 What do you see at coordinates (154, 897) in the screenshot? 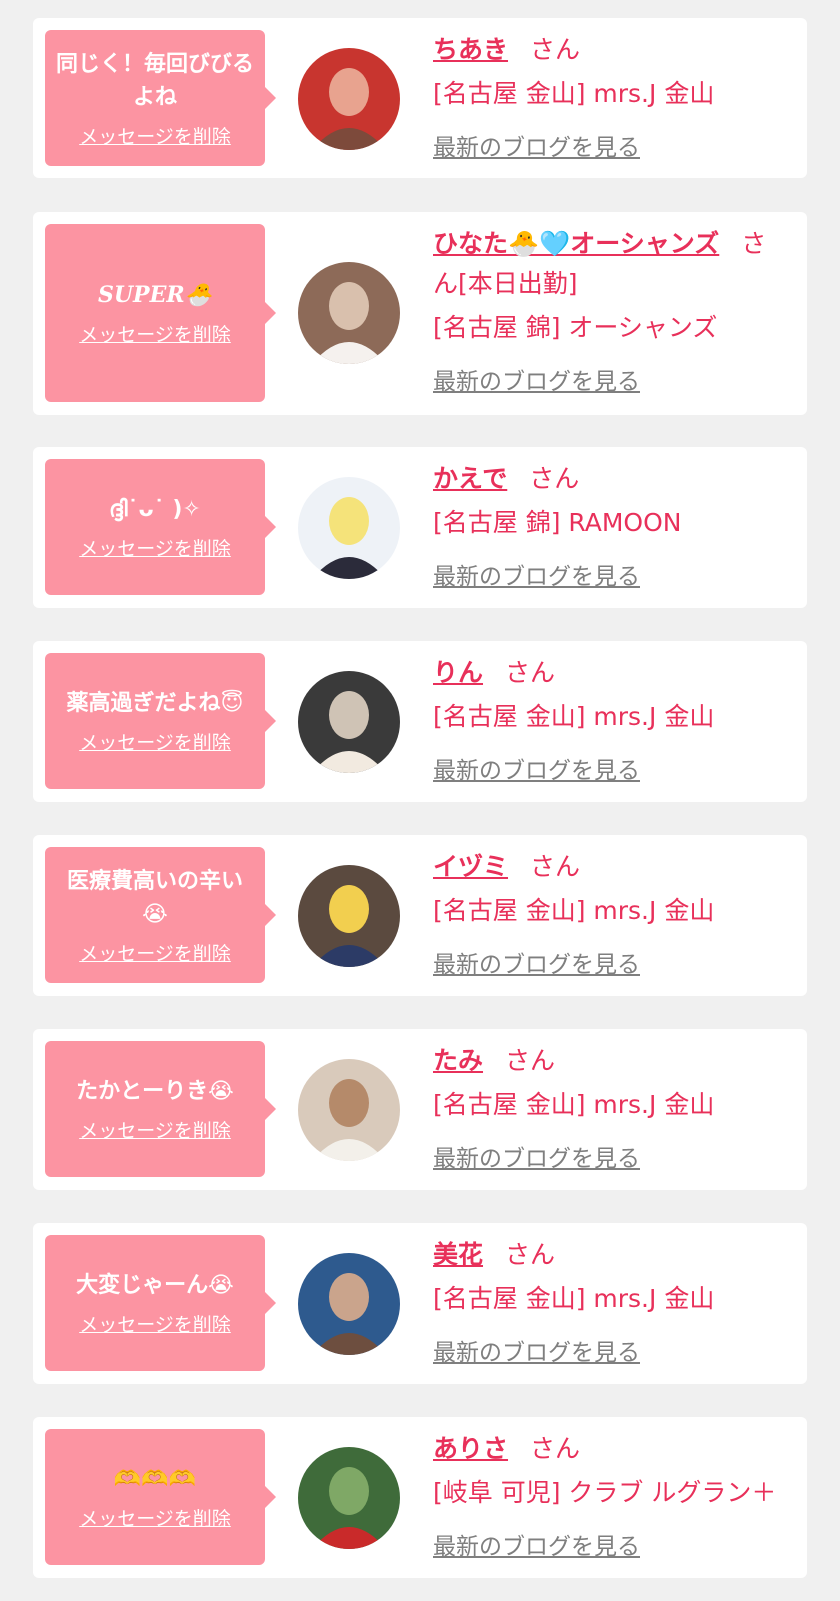
I see `message-text: 医療費高いの辛い😭` at bounding box center [154, 897].